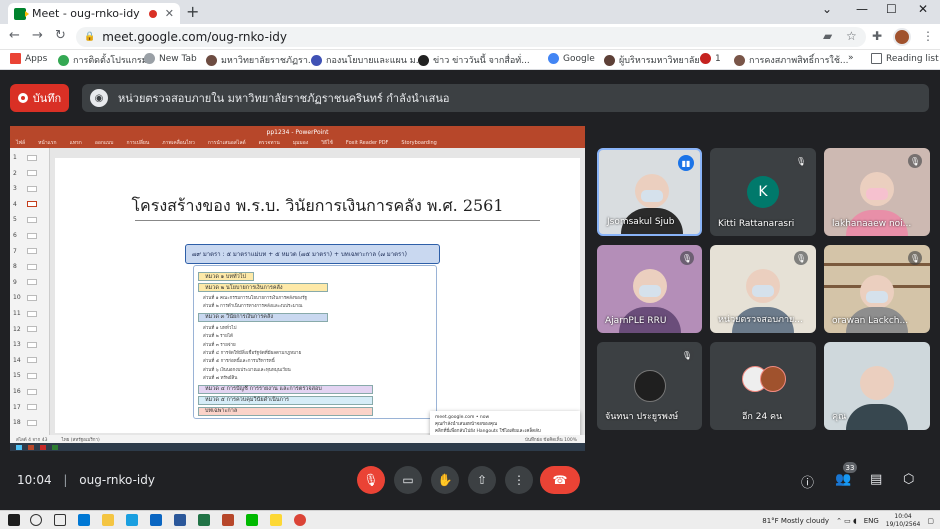 The image size is (940, 529). What do you see at coordinates (418, 143) in the screenshot?
I see `ppt-ribbon-tab: Storyboarding` at bounding box center [418, 143].